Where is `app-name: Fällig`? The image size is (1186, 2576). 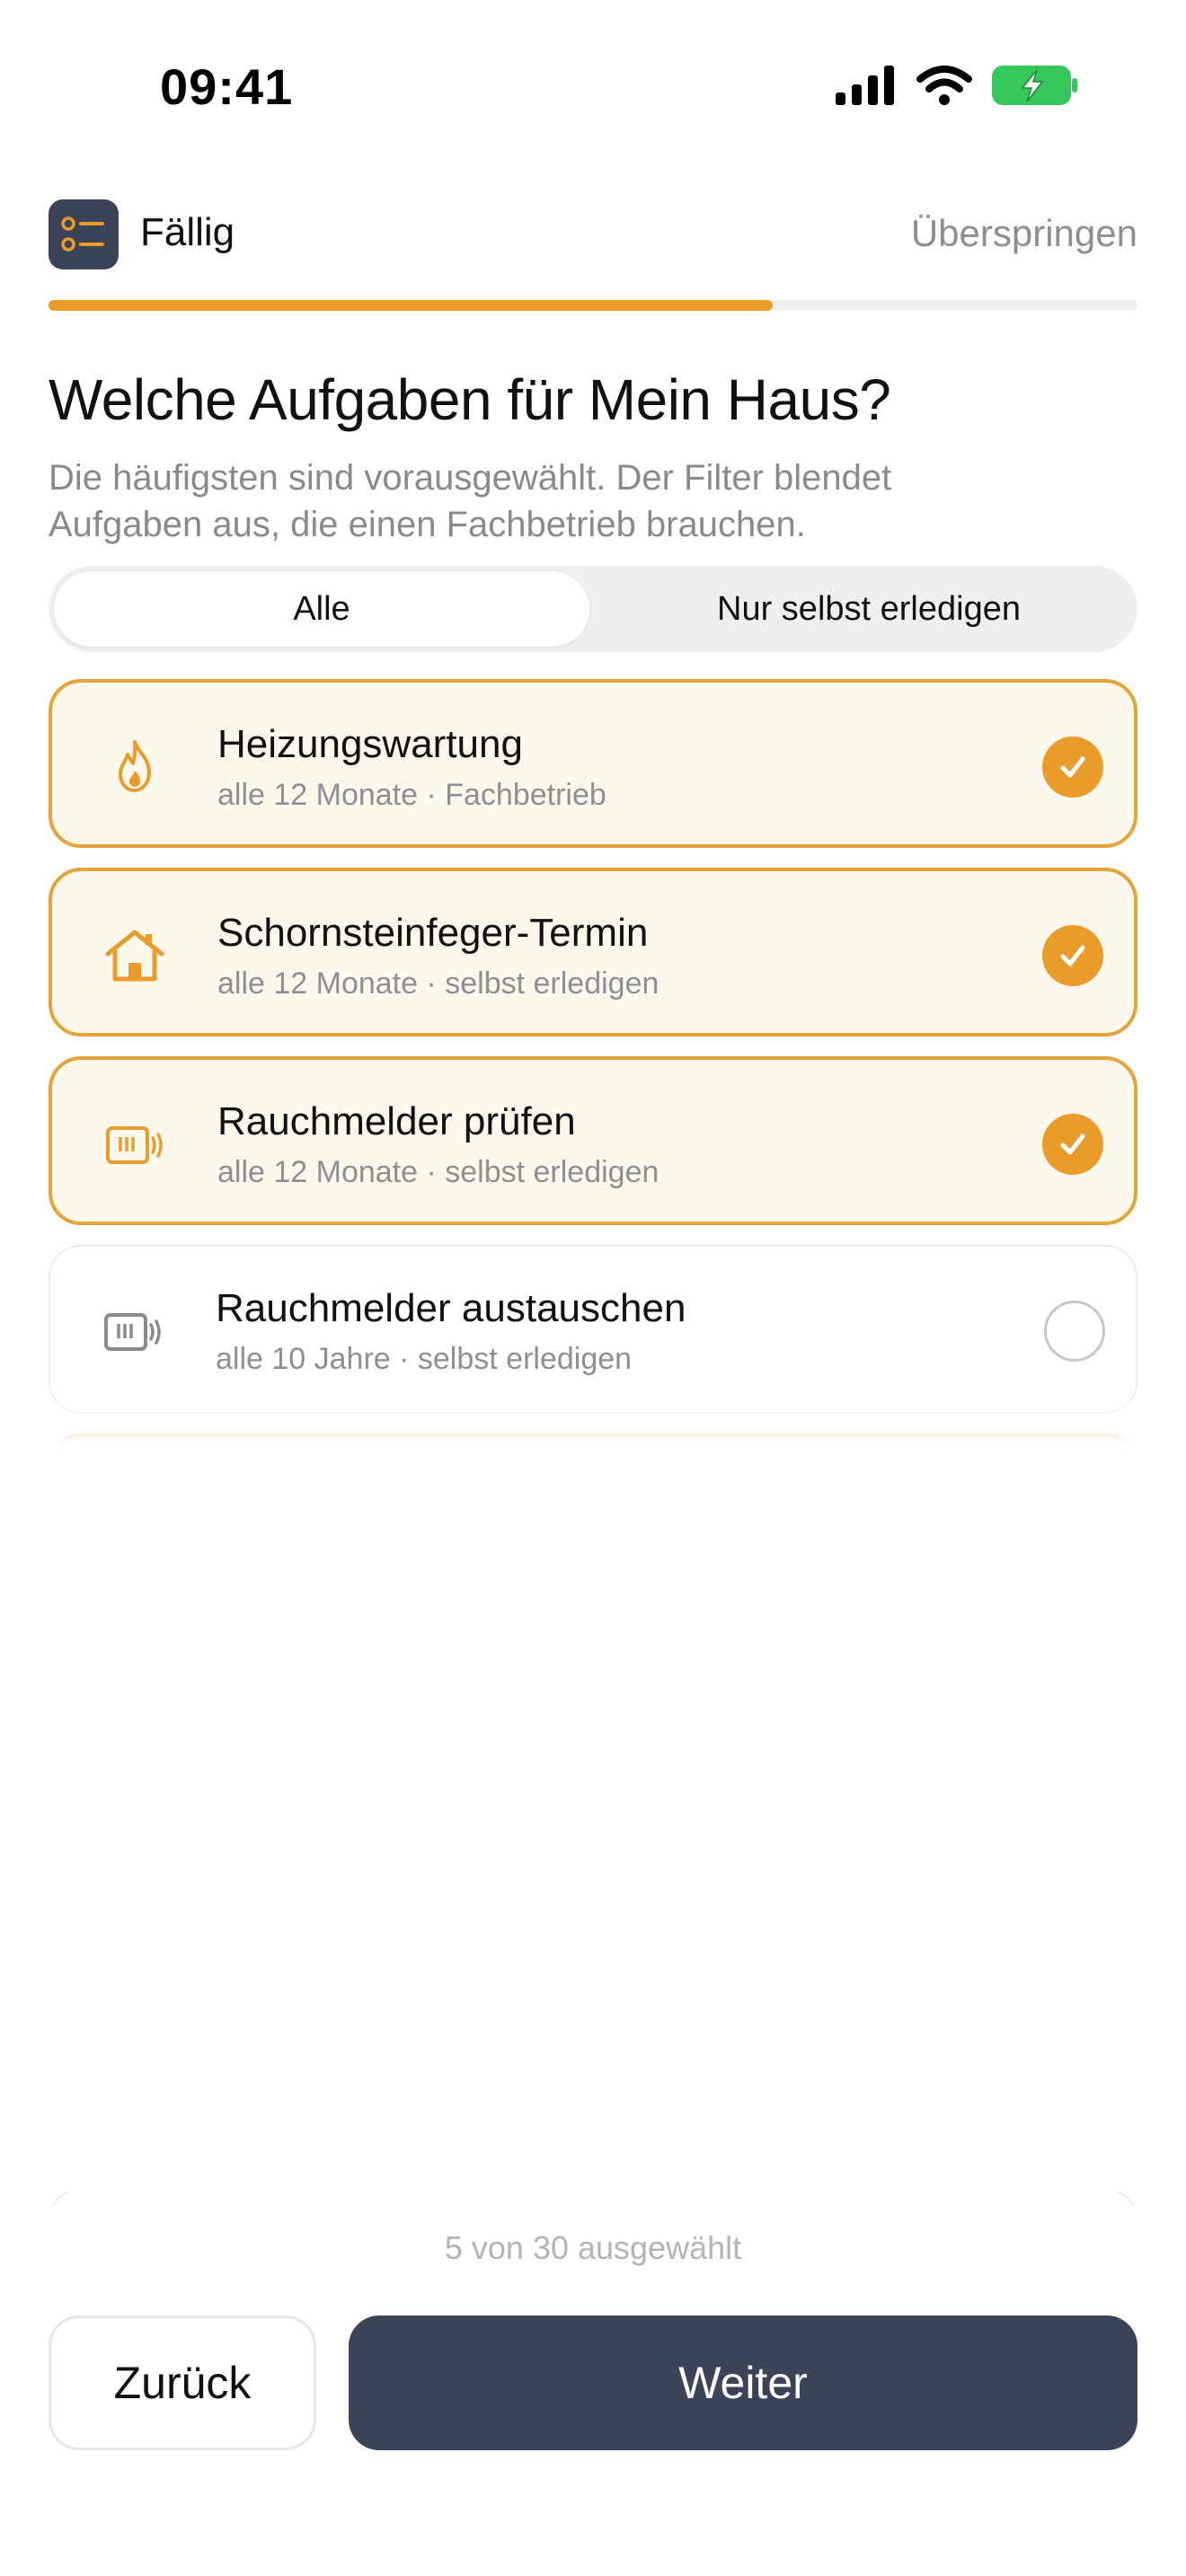 app-name: Fällig is located at coordinates (187, 232).